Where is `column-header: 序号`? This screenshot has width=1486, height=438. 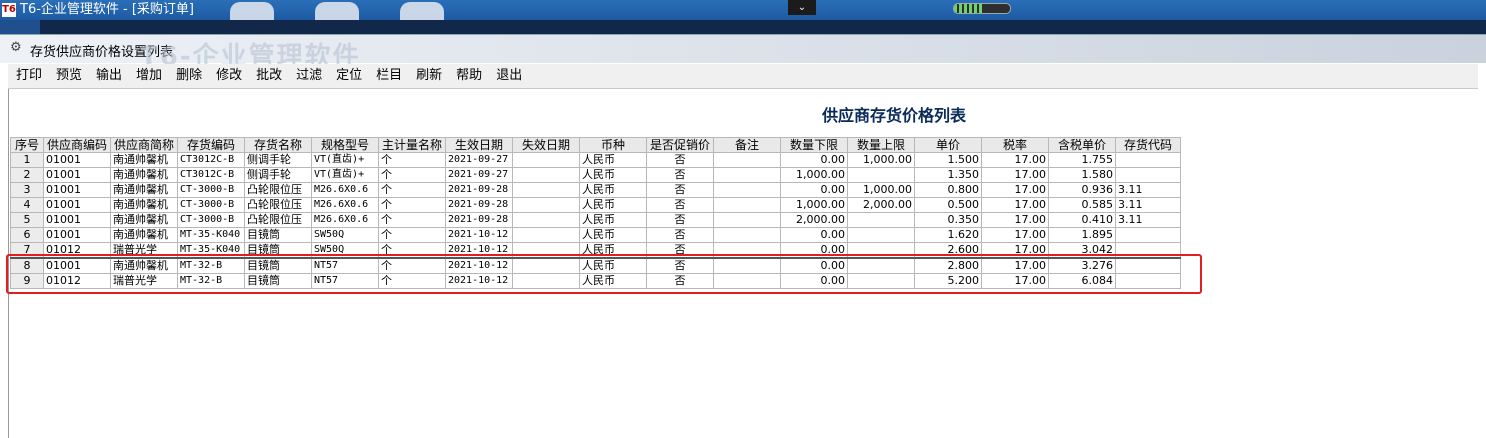
column-header: 序号 is located at coordinates (27, 145).